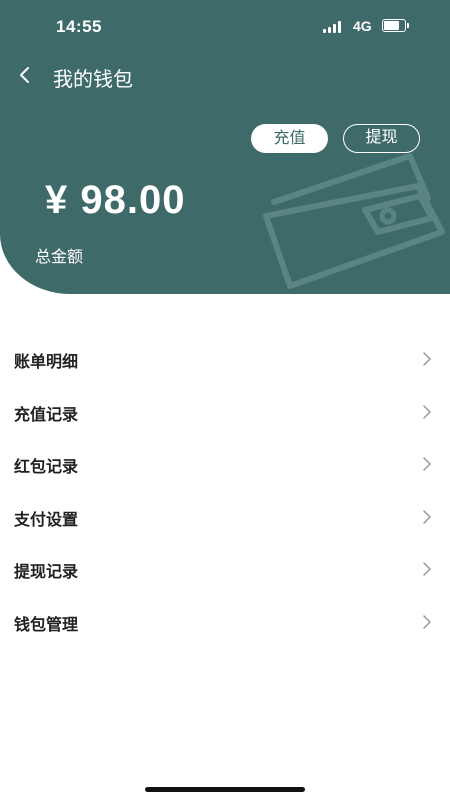 This screenshot has width=450, height=800. Describe the element at coordinates (46, 573) in the screenshot. I see `menu-item-label: 提现记录` at that location.